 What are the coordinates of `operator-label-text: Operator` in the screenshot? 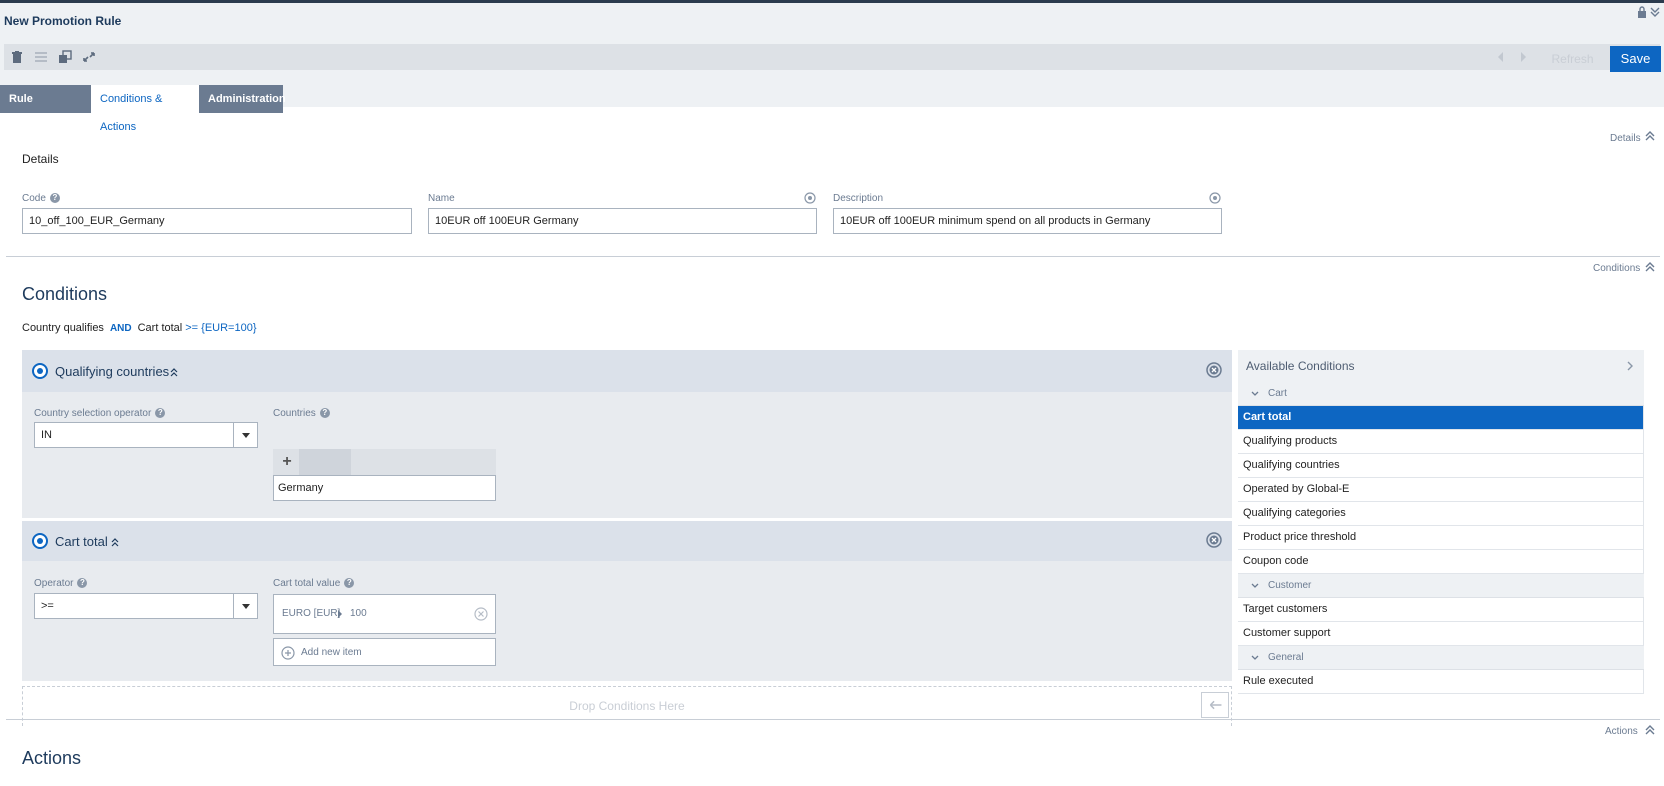 It's located at (54, 583).